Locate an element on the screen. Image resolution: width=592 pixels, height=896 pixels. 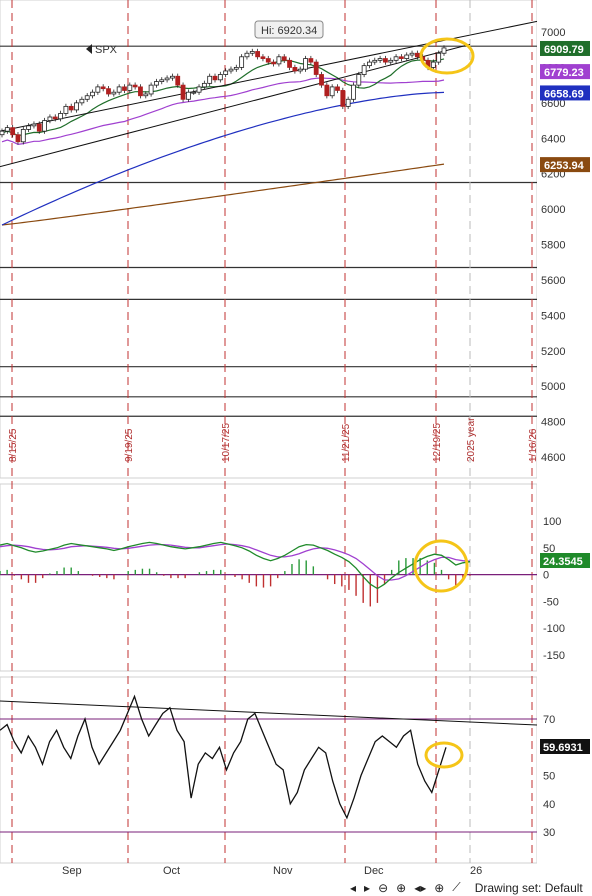
rsi-y-tick: 50 is located at coordinates (549, 777).